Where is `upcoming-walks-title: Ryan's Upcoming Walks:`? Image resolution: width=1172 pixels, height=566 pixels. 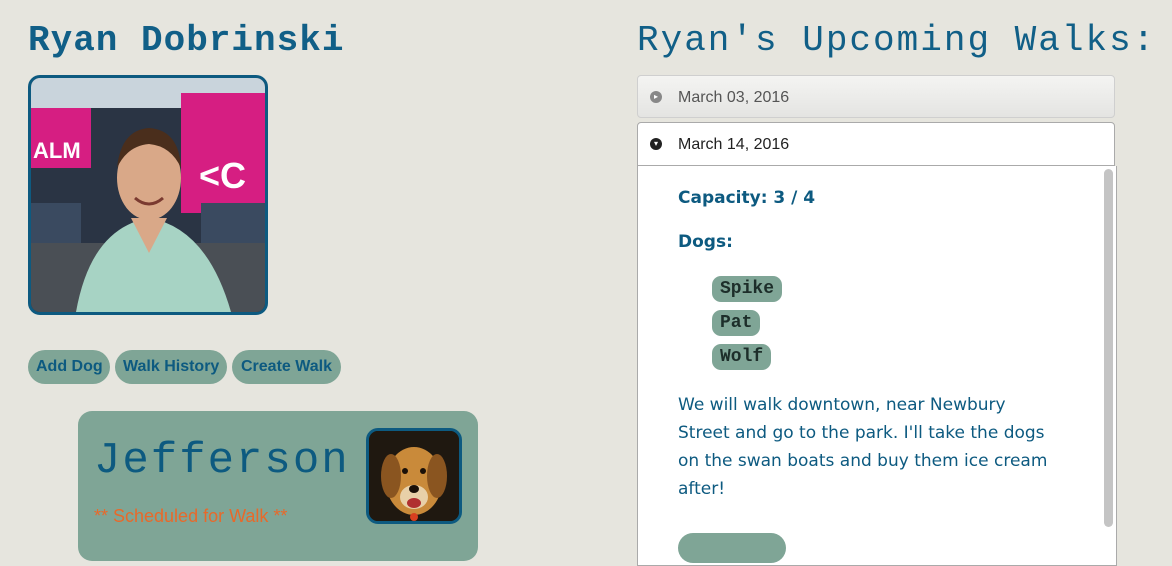
upcoming-walks-title: Ryan's Upcoming Walks: is located at coordinates (897, 40).